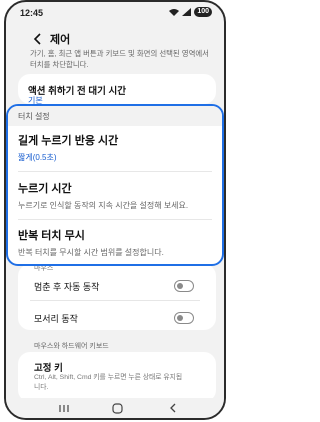 The height and width of the screenshot is (422, 320). I want to click on press-duration-title: 누르기 시간, so click(45, 189).